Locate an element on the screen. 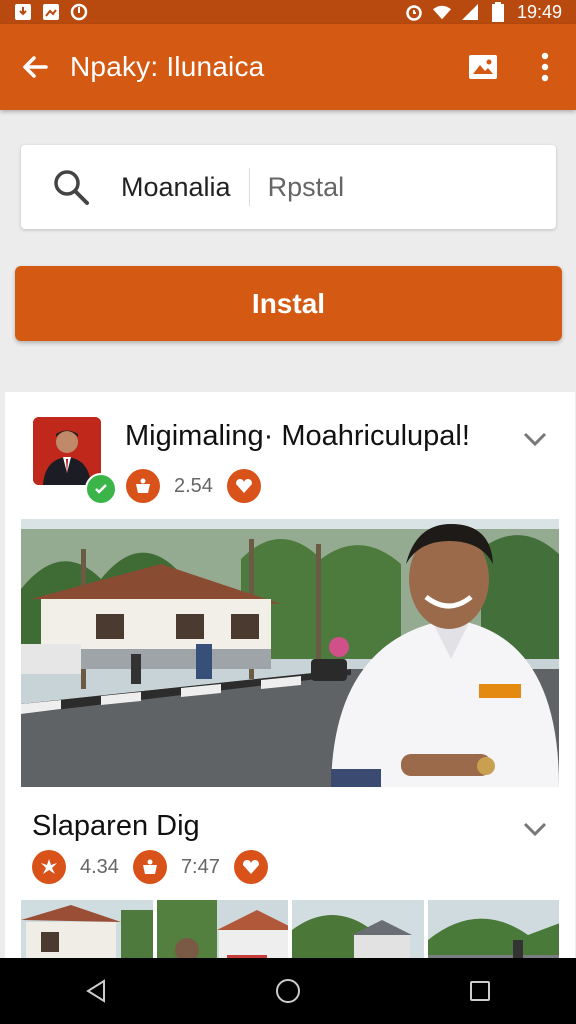 The width and height of the screenshot is (576, 1024). wifi-icon is located at coordinates (441, 12).